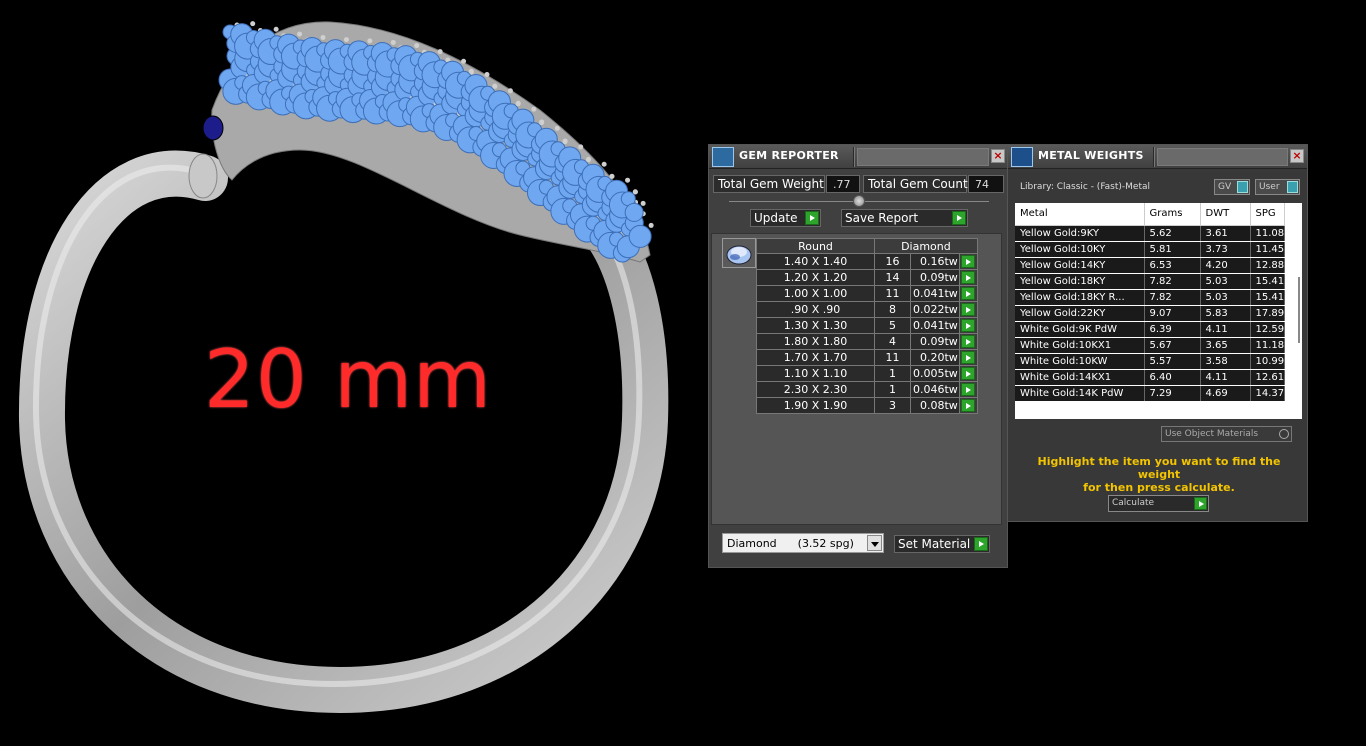 This screenshot has width=1366, height=746. I want to click on round-gem-thumbnail-icon, so click(739, 253).